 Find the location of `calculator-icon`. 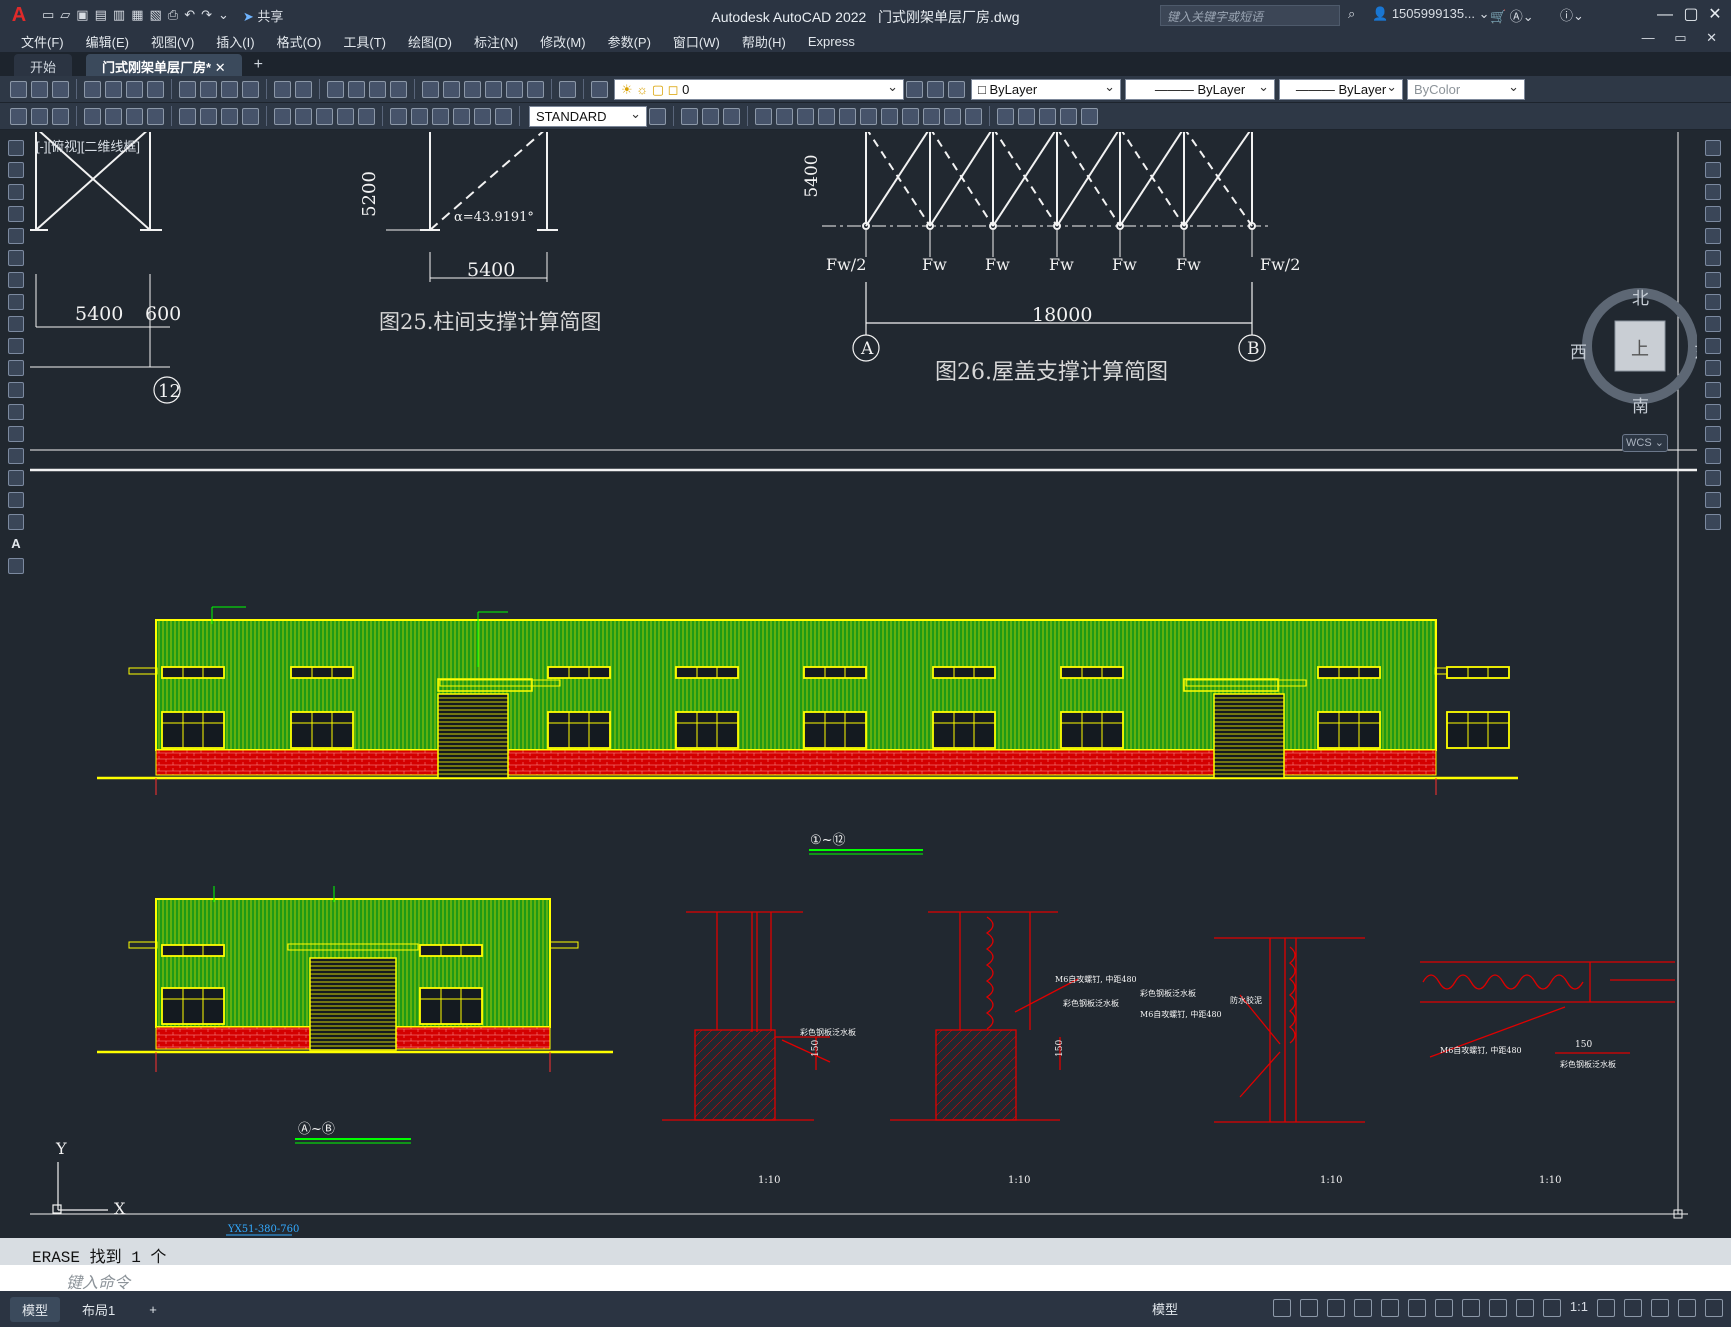

calculator-icon is located at coordinates (535, 89).